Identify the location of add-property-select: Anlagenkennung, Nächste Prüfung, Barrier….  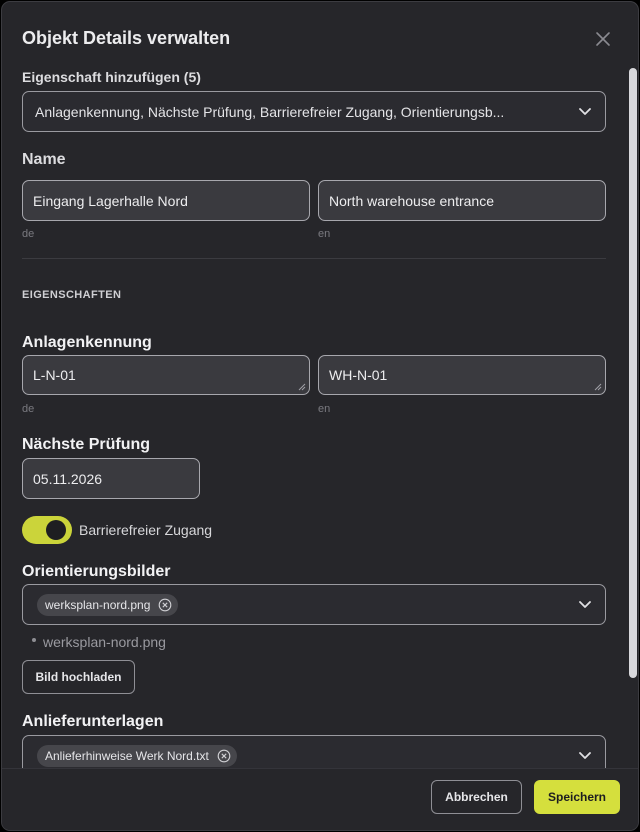
(314, 111).